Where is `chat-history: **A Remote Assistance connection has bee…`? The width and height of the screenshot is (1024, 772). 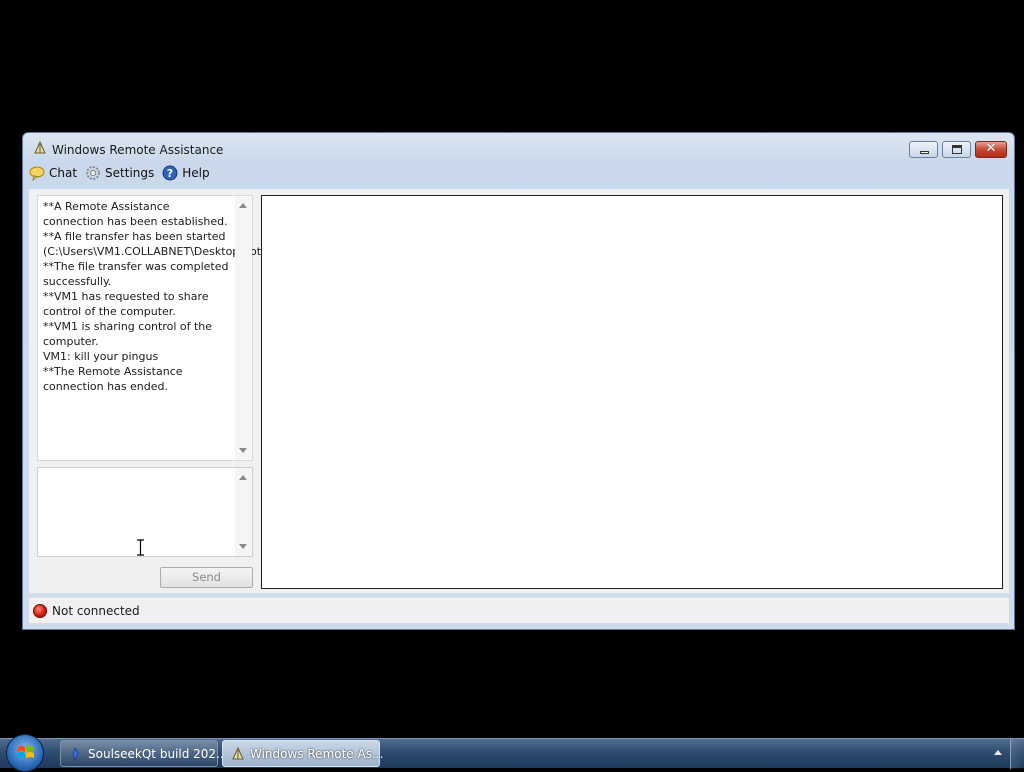
chat-history: **A Remote Assistance connection has bee… is located at coordinates (182, 328).